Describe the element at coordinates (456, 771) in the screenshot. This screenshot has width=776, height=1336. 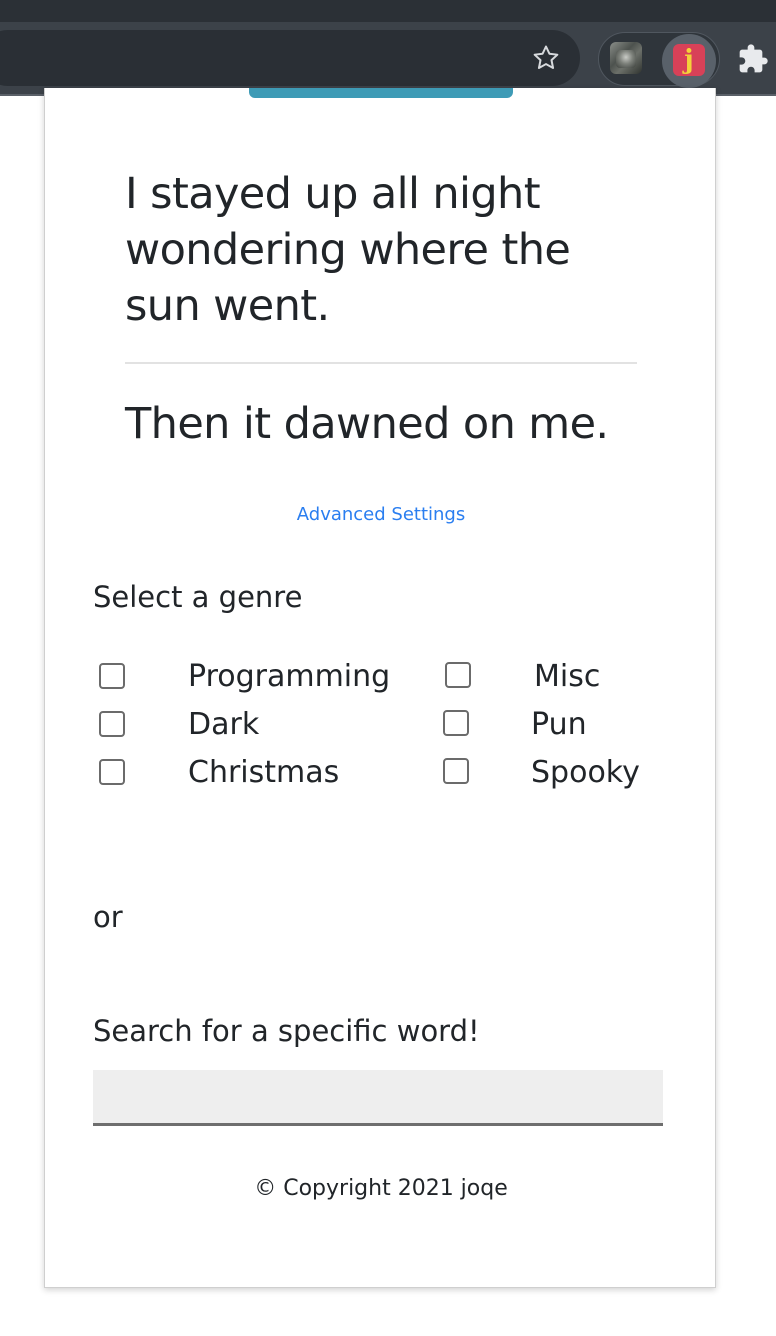
I see `genre-checkbox-spooky` at that location.